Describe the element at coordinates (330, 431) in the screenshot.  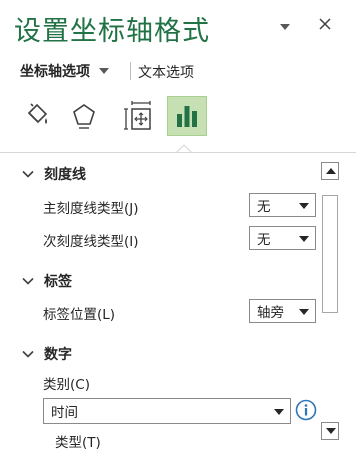
I see `scroll-down-button` at that location.